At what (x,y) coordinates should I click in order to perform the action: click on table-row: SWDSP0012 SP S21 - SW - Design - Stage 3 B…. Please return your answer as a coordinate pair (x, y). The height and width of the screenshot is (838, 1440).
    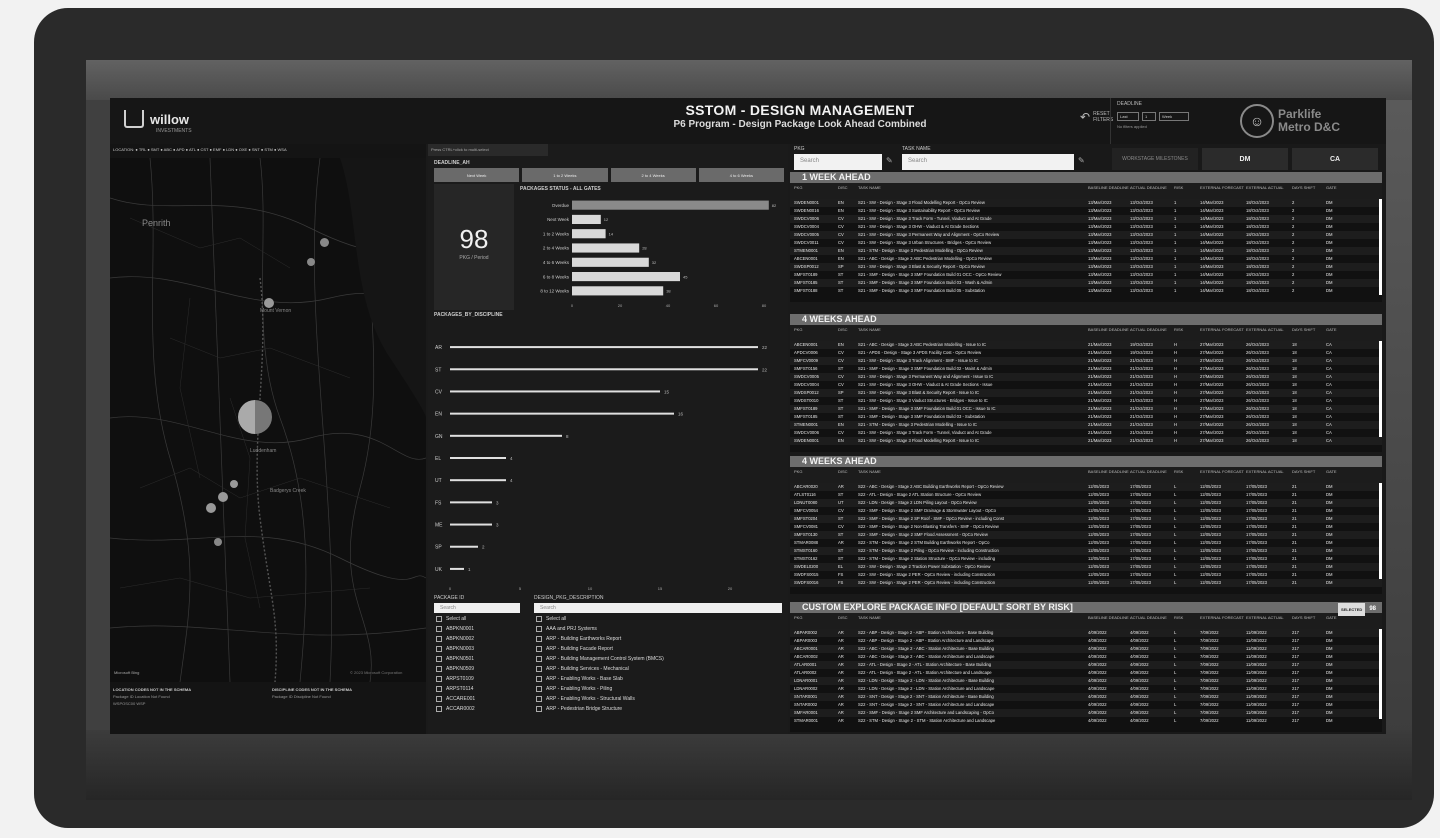
    Looking at the image, I should click on (1086, 267).